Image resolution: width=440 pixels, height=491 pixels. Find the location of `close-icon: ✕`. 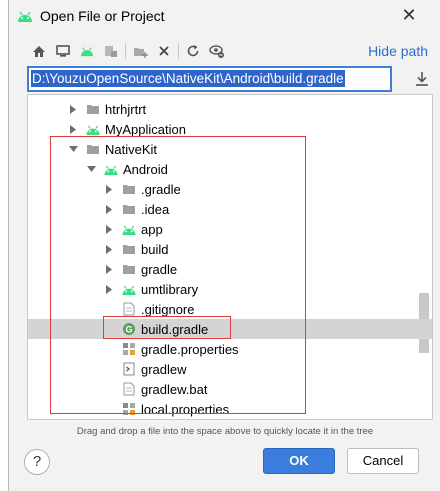

close-icon: ✕ is located at coordinates (409, 15).